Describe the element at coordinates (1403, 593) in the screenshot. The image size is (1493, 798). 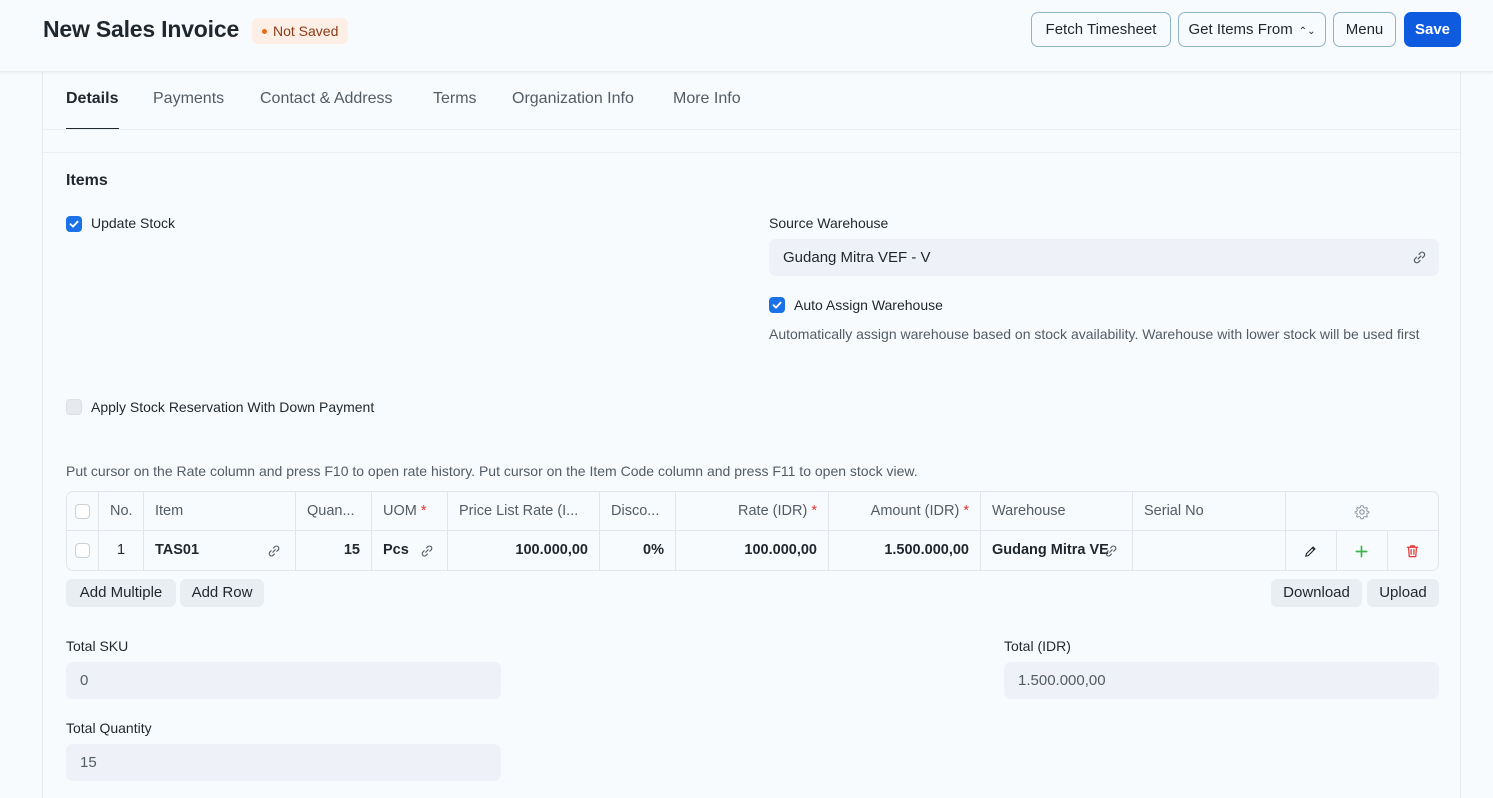
I see `upload-button: Upload` at that location.